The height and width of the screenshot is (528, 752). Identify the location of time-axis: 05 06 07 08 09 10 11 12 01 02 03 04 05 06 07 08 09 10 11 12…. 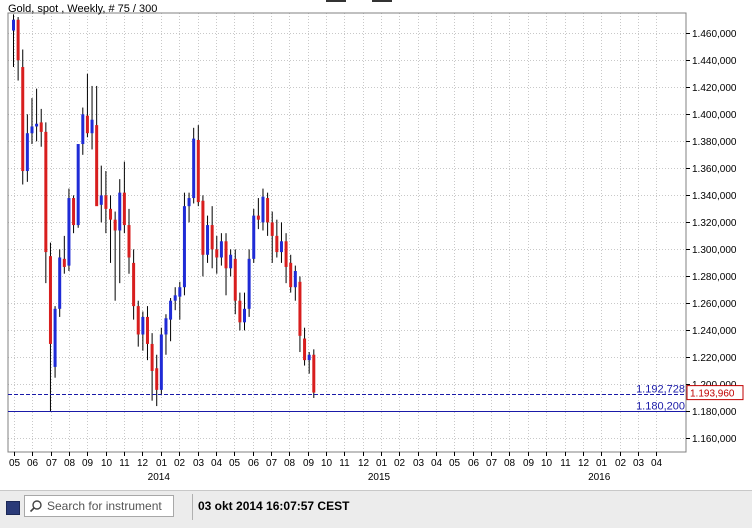
(336, 467).